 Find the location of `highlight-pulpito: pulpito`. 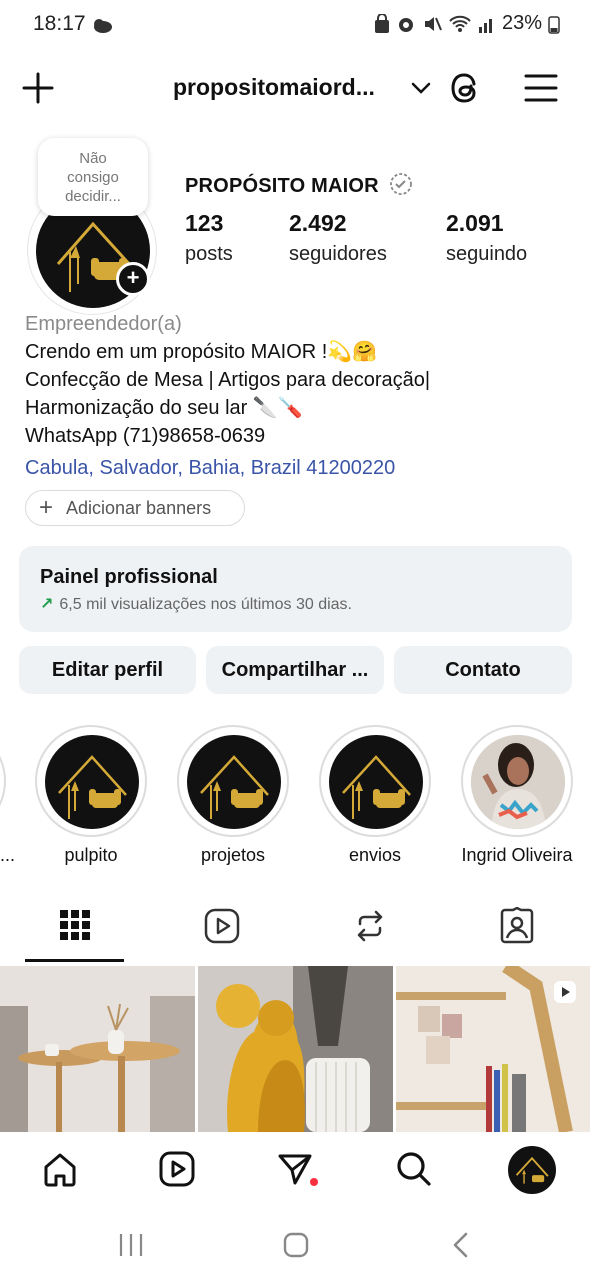

highlight-pulpito: pulpito is located at coordinates (91, 795).